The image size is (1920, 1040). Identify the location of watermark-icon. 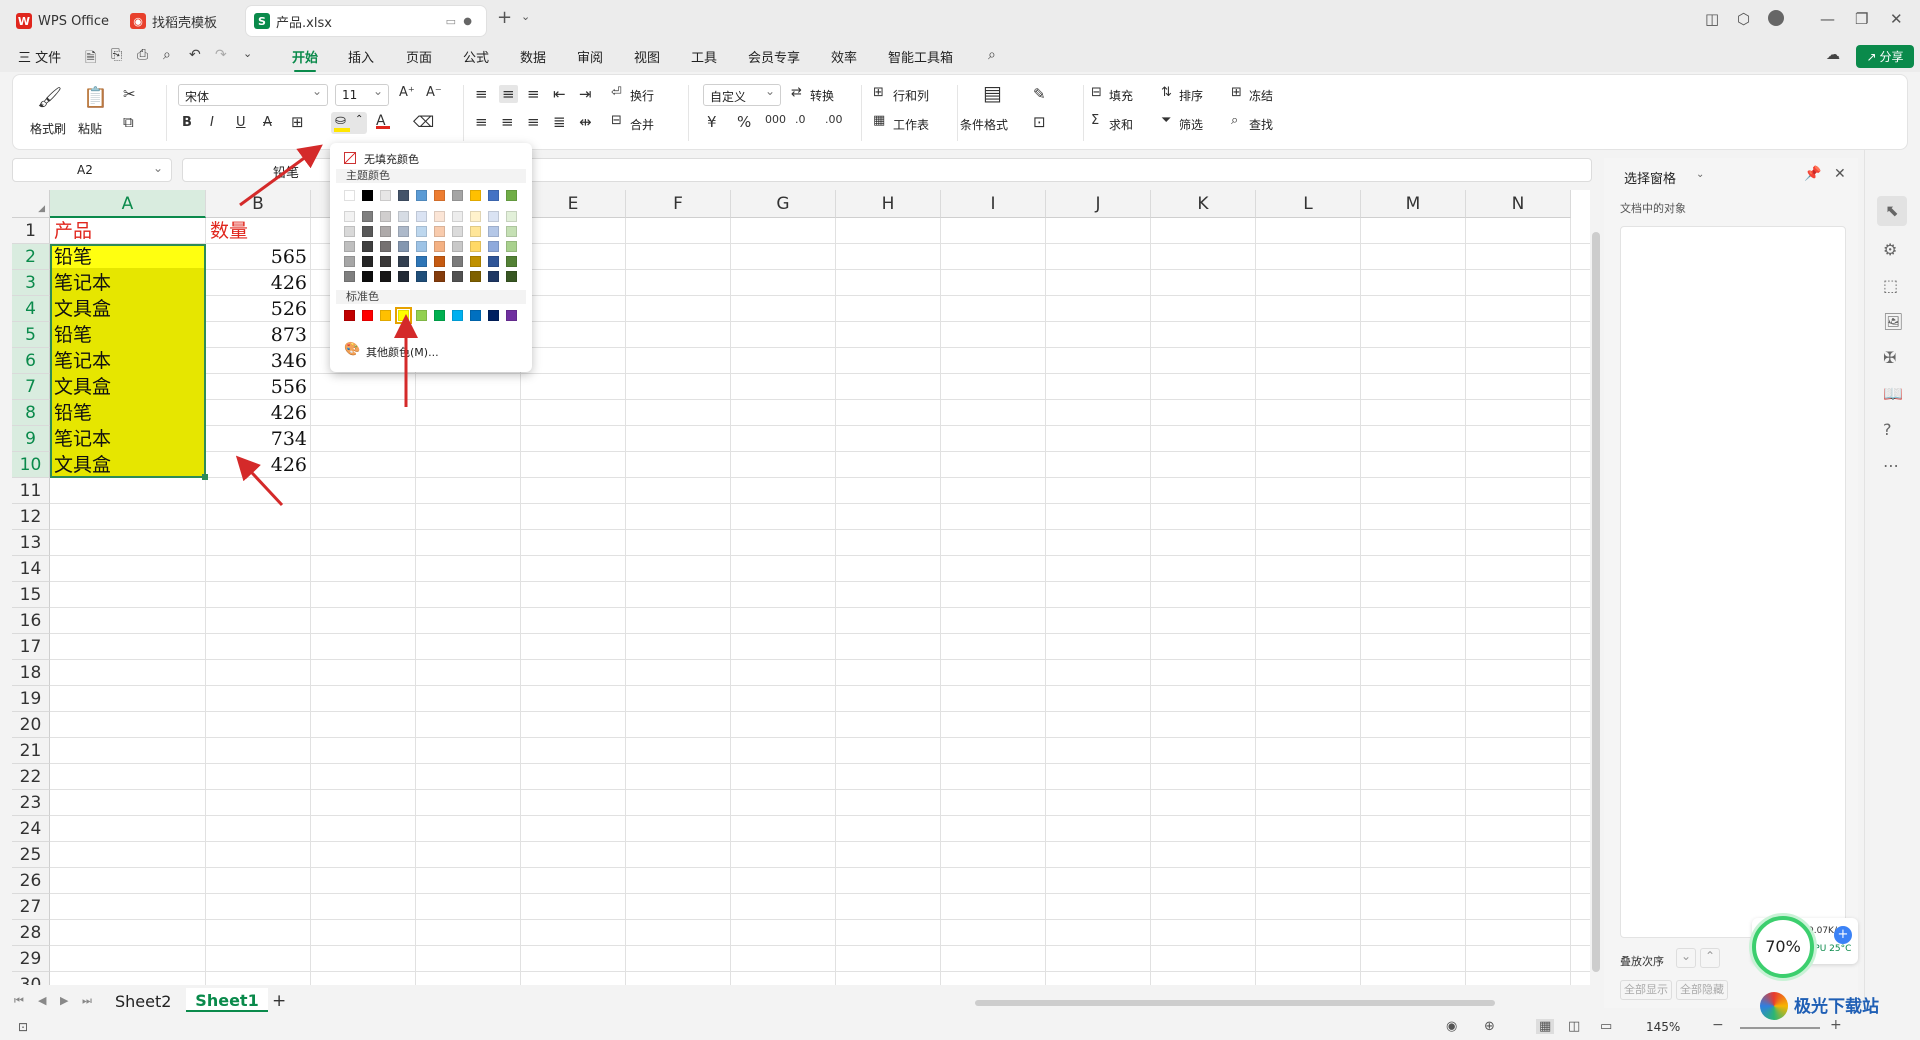
(1774, 1006).